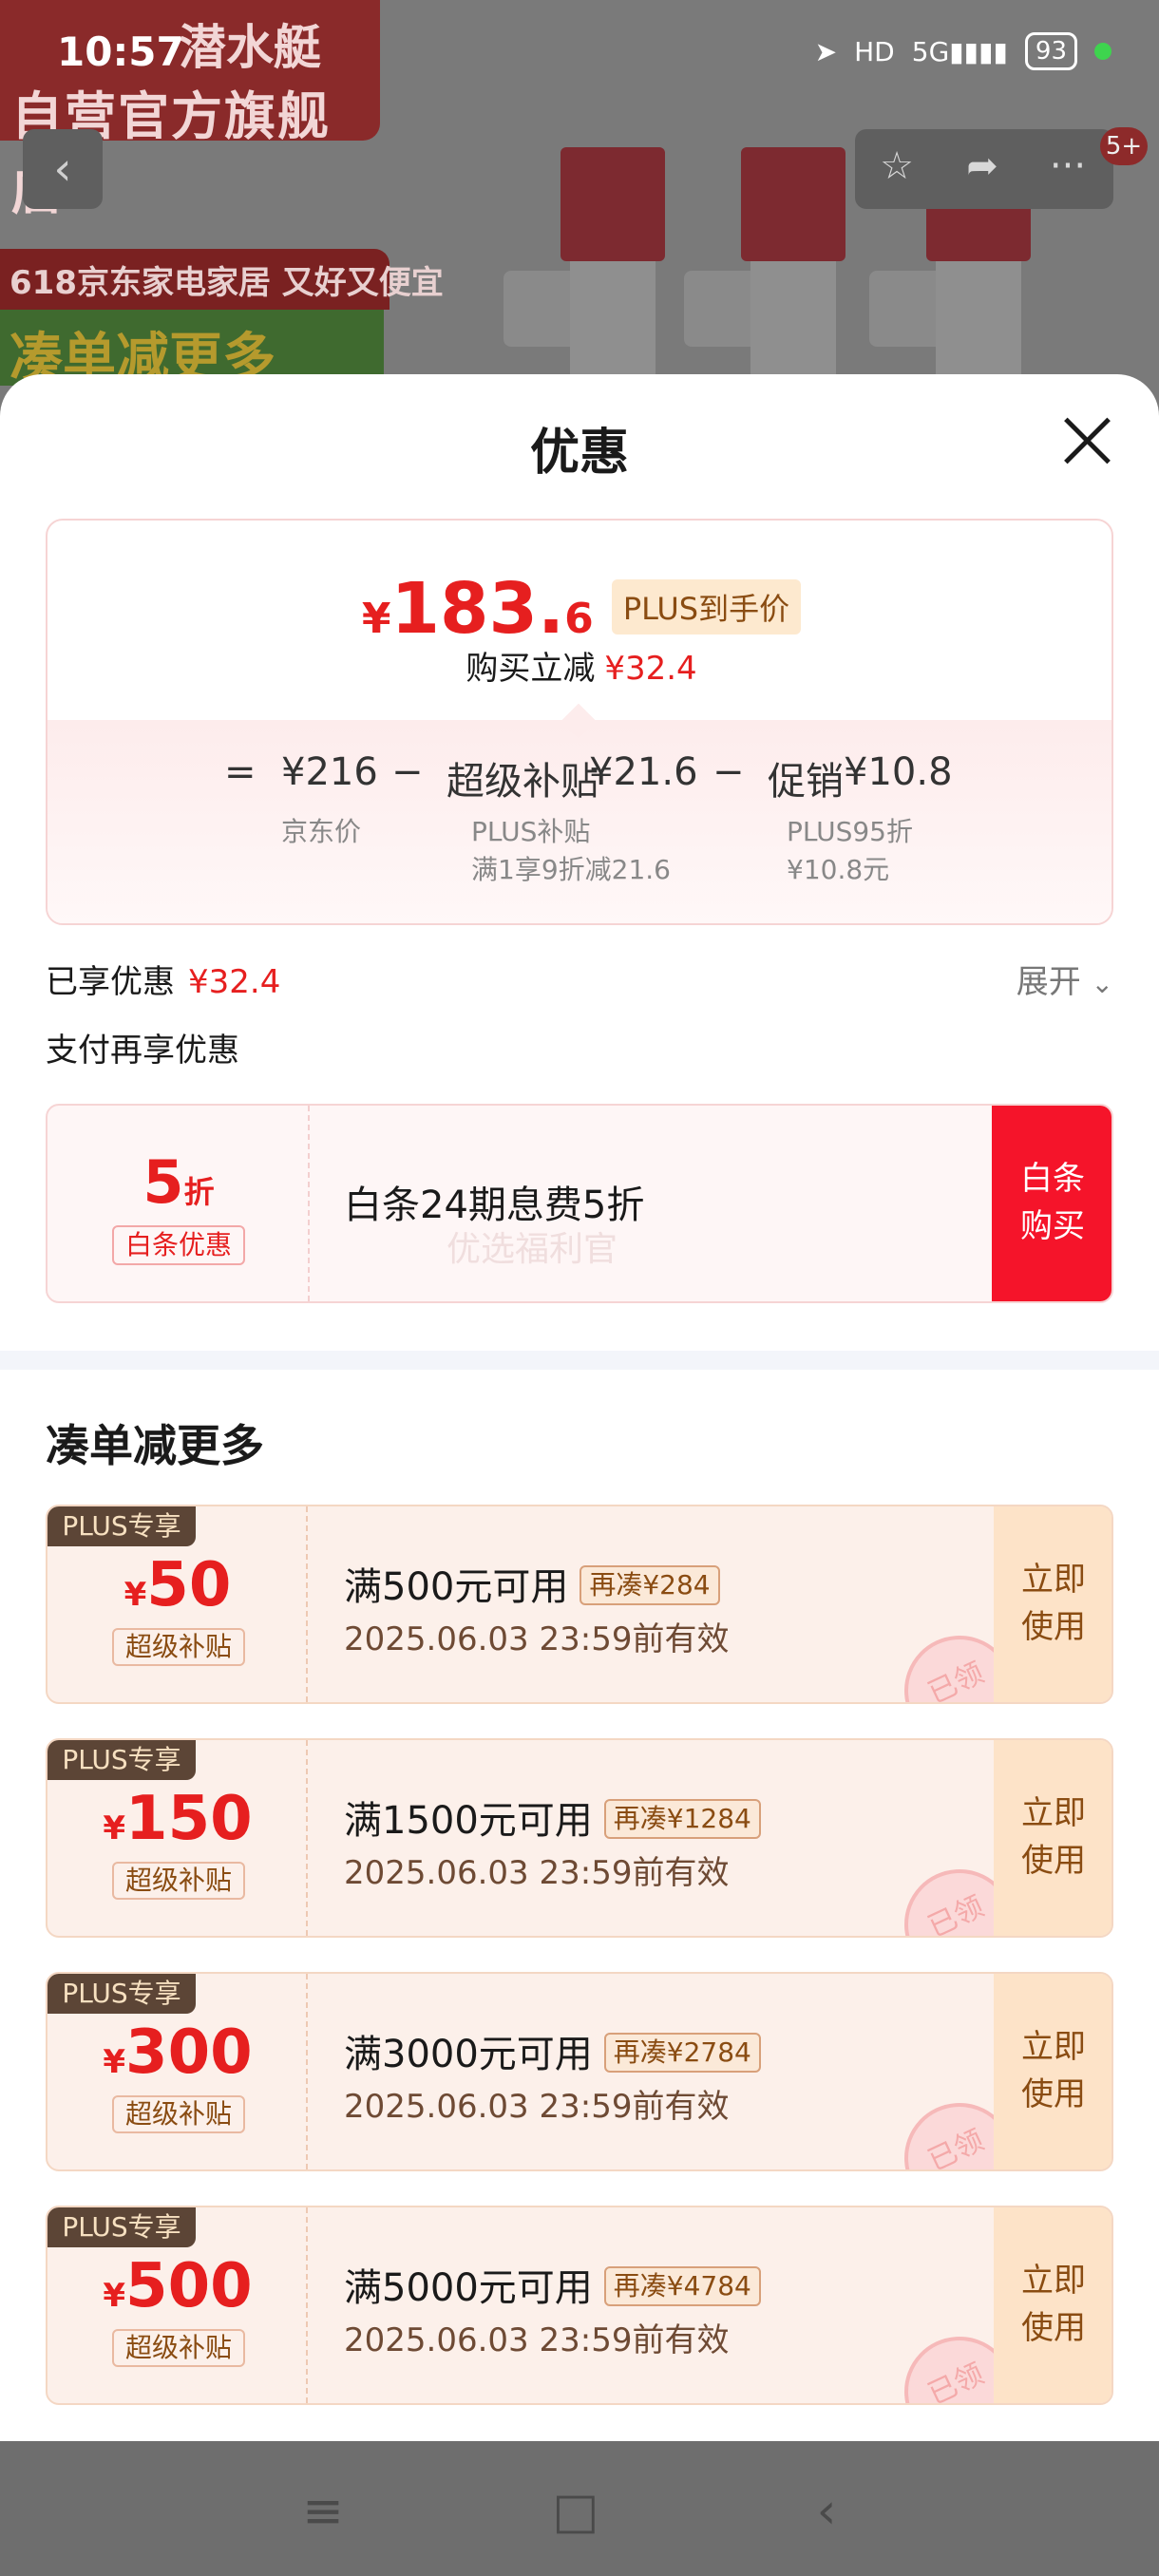  Describe the element at coordinates (178, 1585) in the screenshot. I see `coupon-amount: ¥50` at that location.